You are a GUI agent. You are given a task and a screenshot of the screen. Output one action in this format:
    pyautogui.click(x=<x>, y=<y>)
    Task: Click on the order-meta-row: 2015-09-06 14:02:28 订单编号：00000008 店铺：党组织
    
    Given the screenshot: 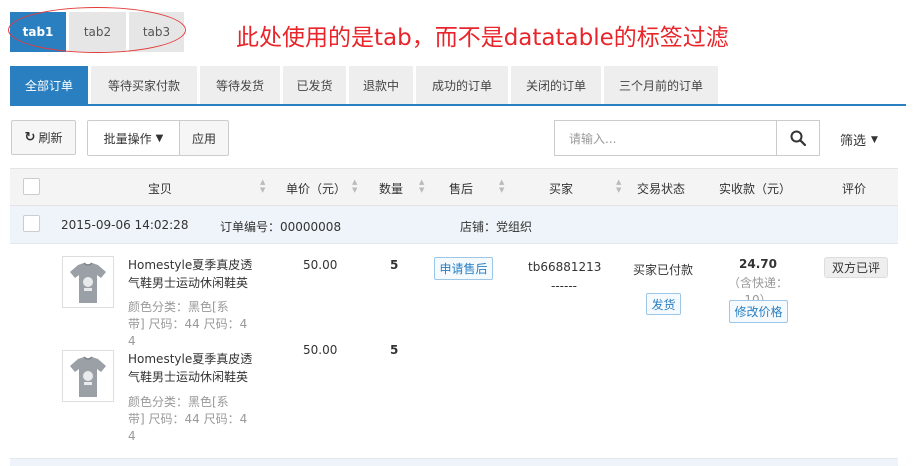 What is the action you would take?
    pyautogui.click(x=454, y=225)
    